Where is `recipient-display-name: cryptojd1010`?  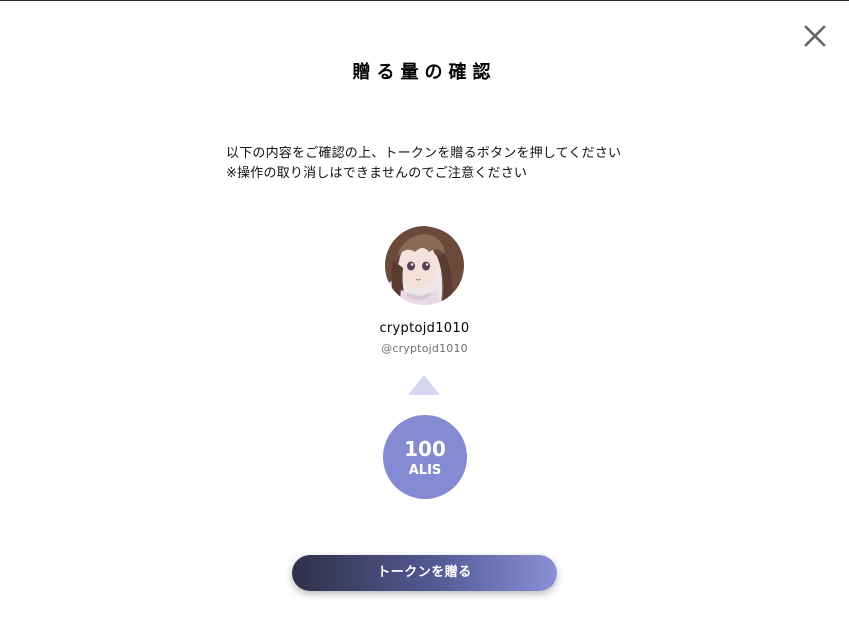
recipient-display-name: cryptojd1010 is located at coordinates (424, 328).